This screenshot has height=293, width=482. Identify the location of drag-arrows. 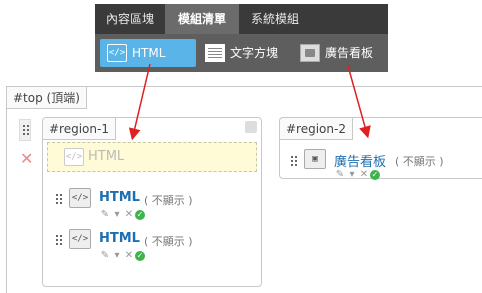
(249, 102).